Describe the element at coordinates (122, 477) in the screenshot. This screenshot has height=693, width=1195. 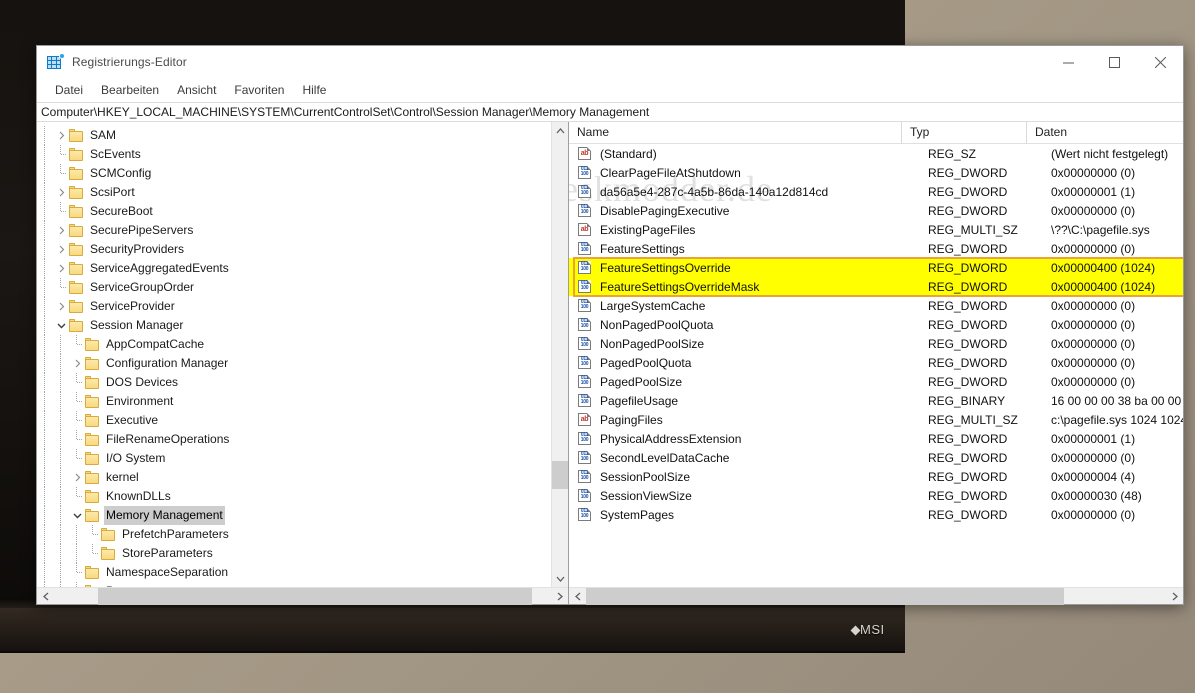
I see `tree-item-label: kernel` at that location.